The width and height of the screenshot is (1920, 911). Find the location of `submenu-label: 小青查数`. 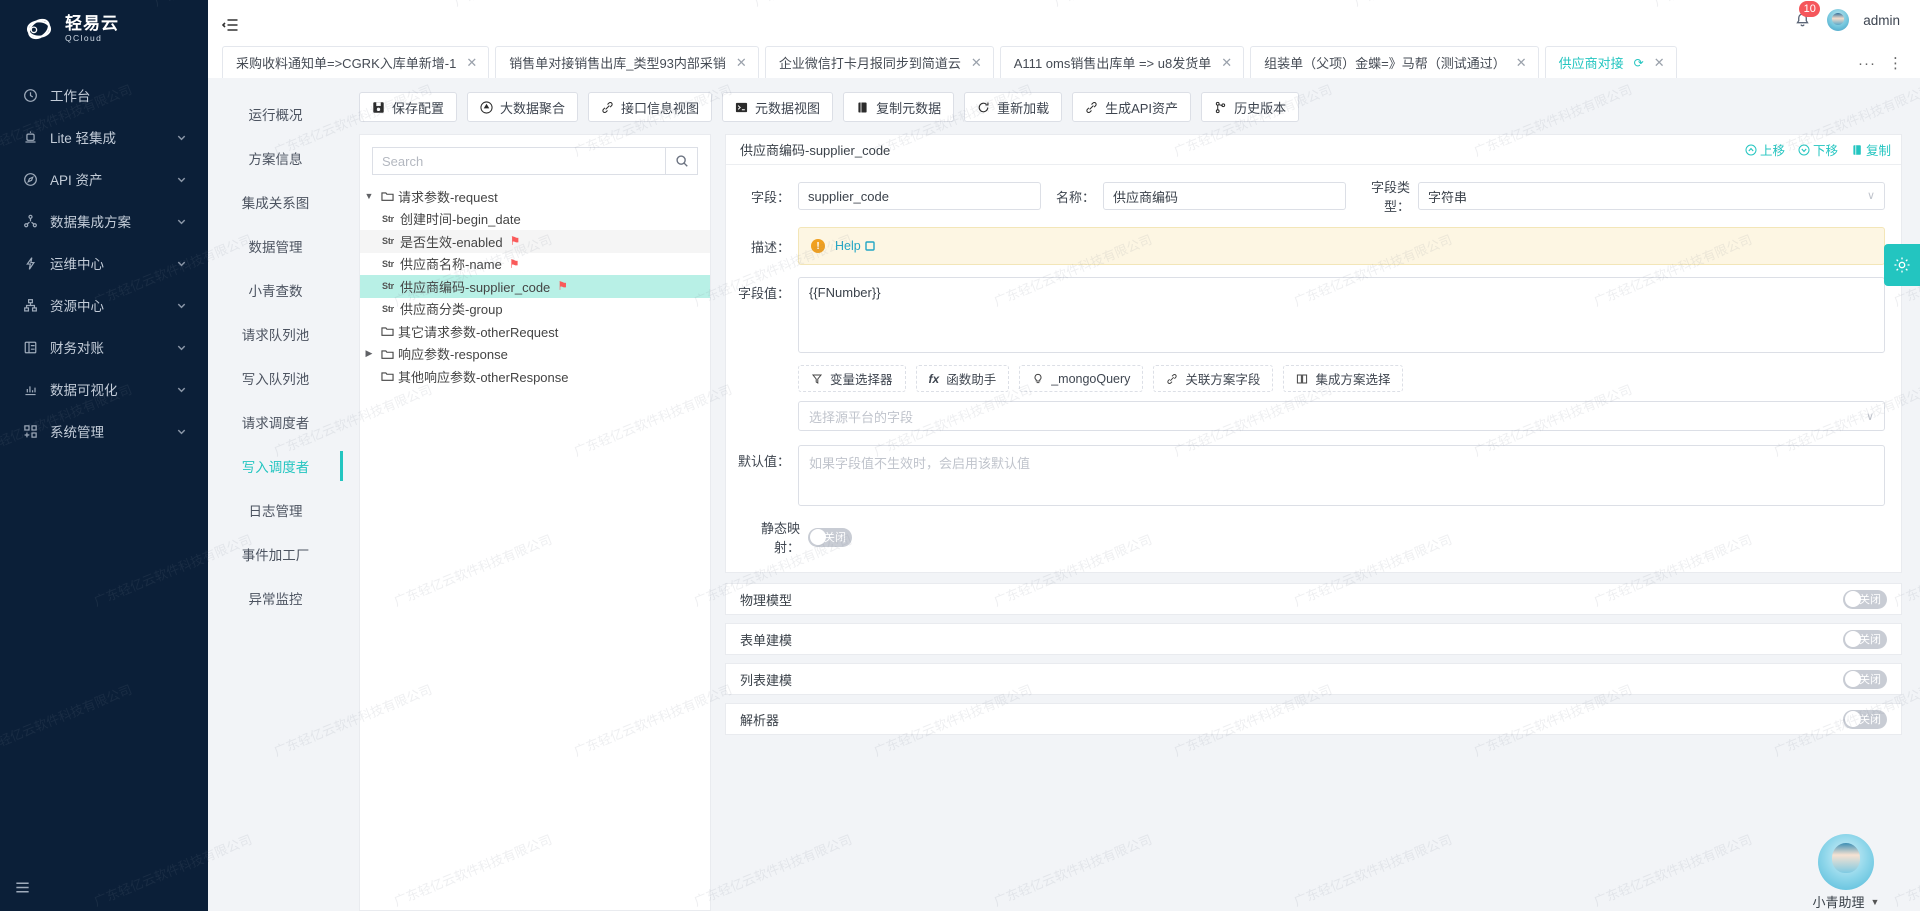

submenu-label: 小青查数 is located at coordinates (275, 291).